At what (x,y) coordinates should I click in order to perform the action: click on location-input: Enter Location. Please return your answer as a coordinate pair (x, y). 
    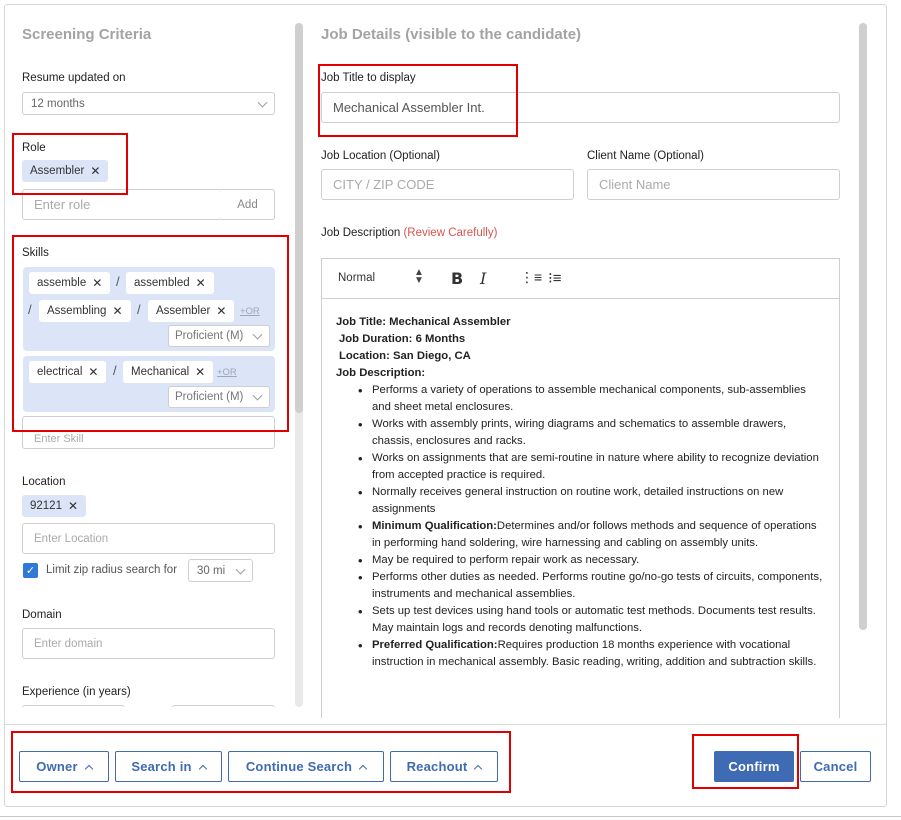
    Looking at the image, I should click on (148, 538).